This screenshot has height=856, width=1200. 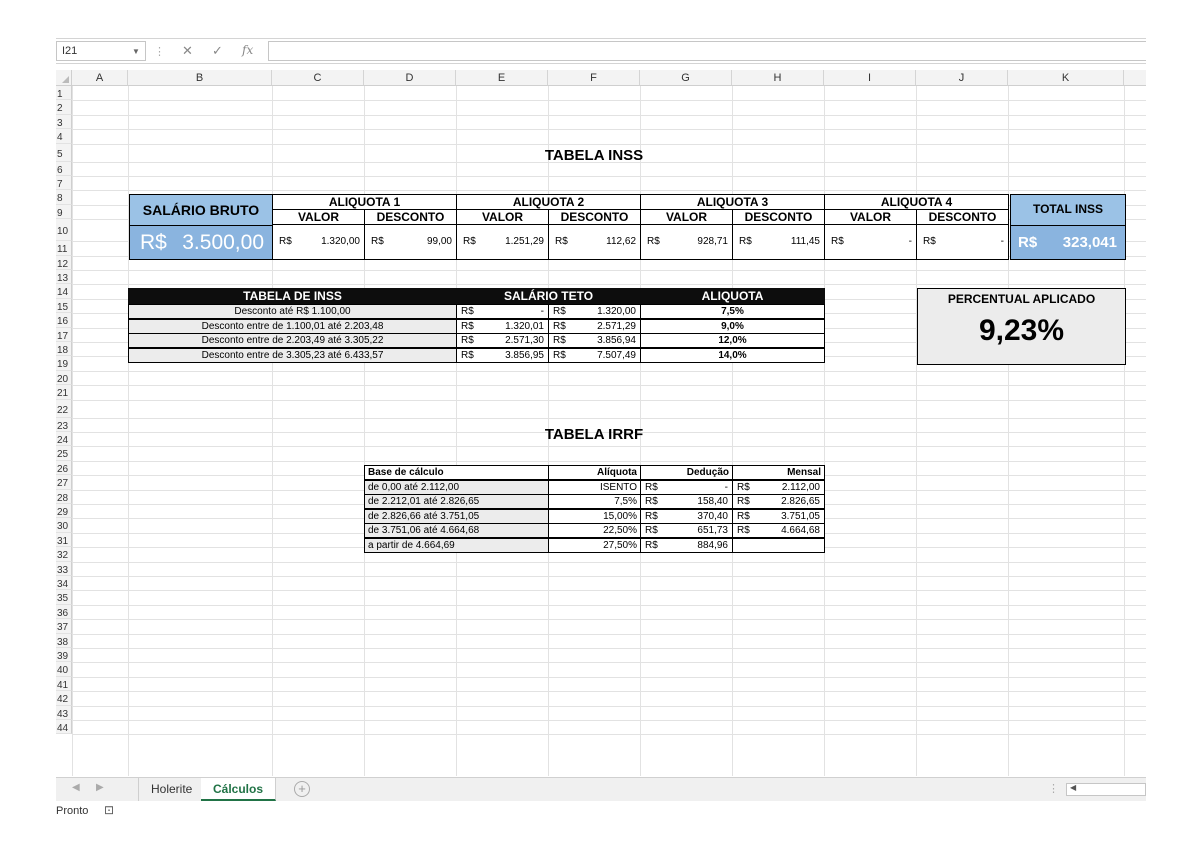 What do you see at coordinates (64, 262) in the screenshot?
I see `row-header: 12` at bounding box center [64, 262].